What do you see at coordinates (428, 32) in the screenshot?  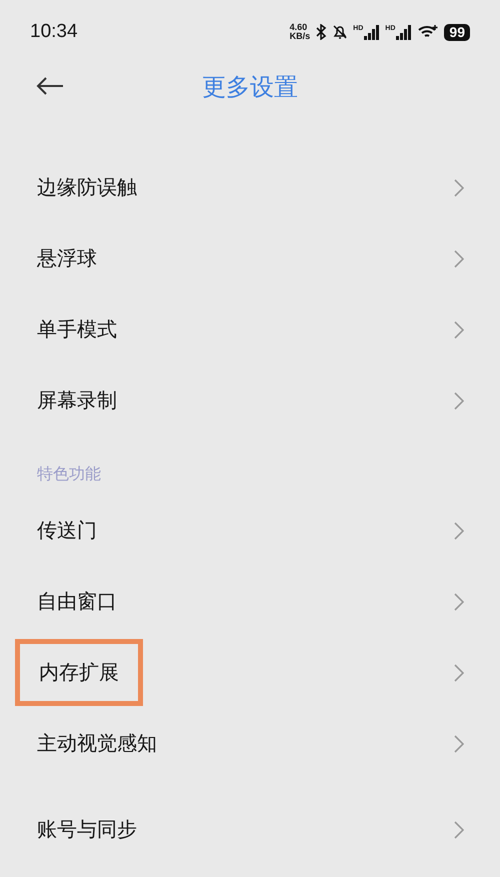 I see `wifi-icon` at bounding box center [428, 32].